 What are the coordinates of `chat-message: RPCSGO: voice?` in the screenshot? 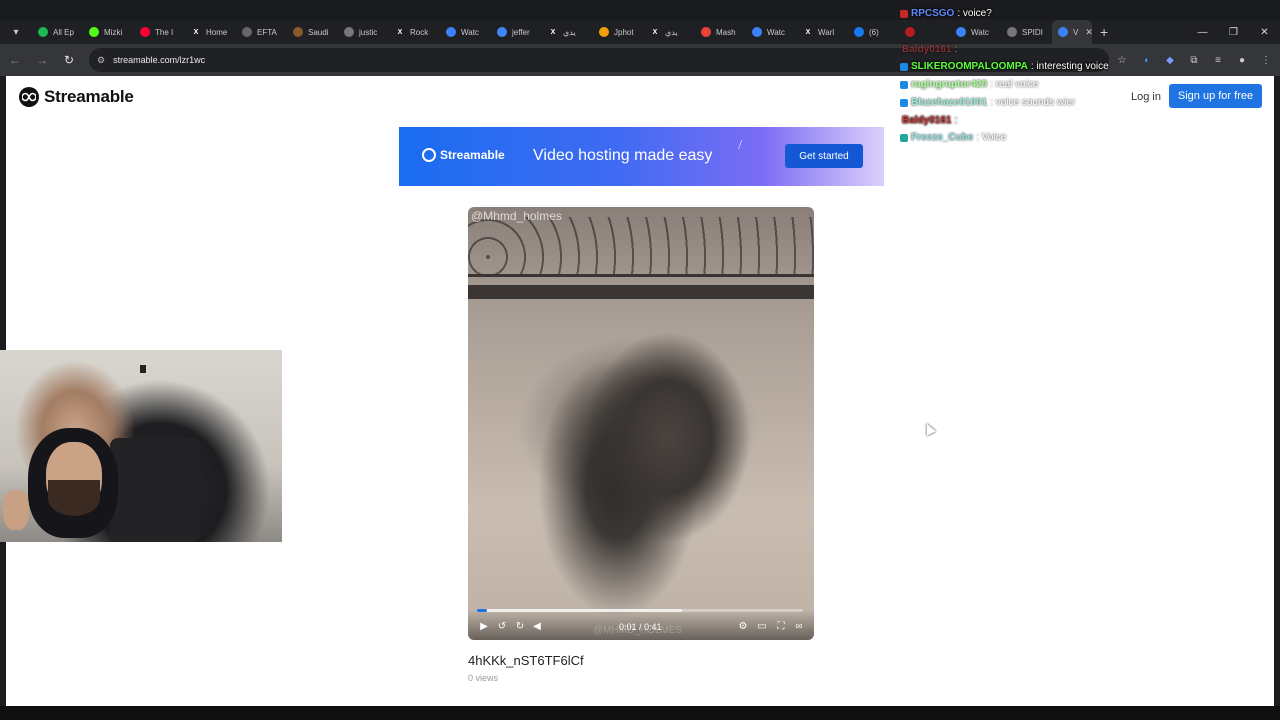 It's located at (946, 13).